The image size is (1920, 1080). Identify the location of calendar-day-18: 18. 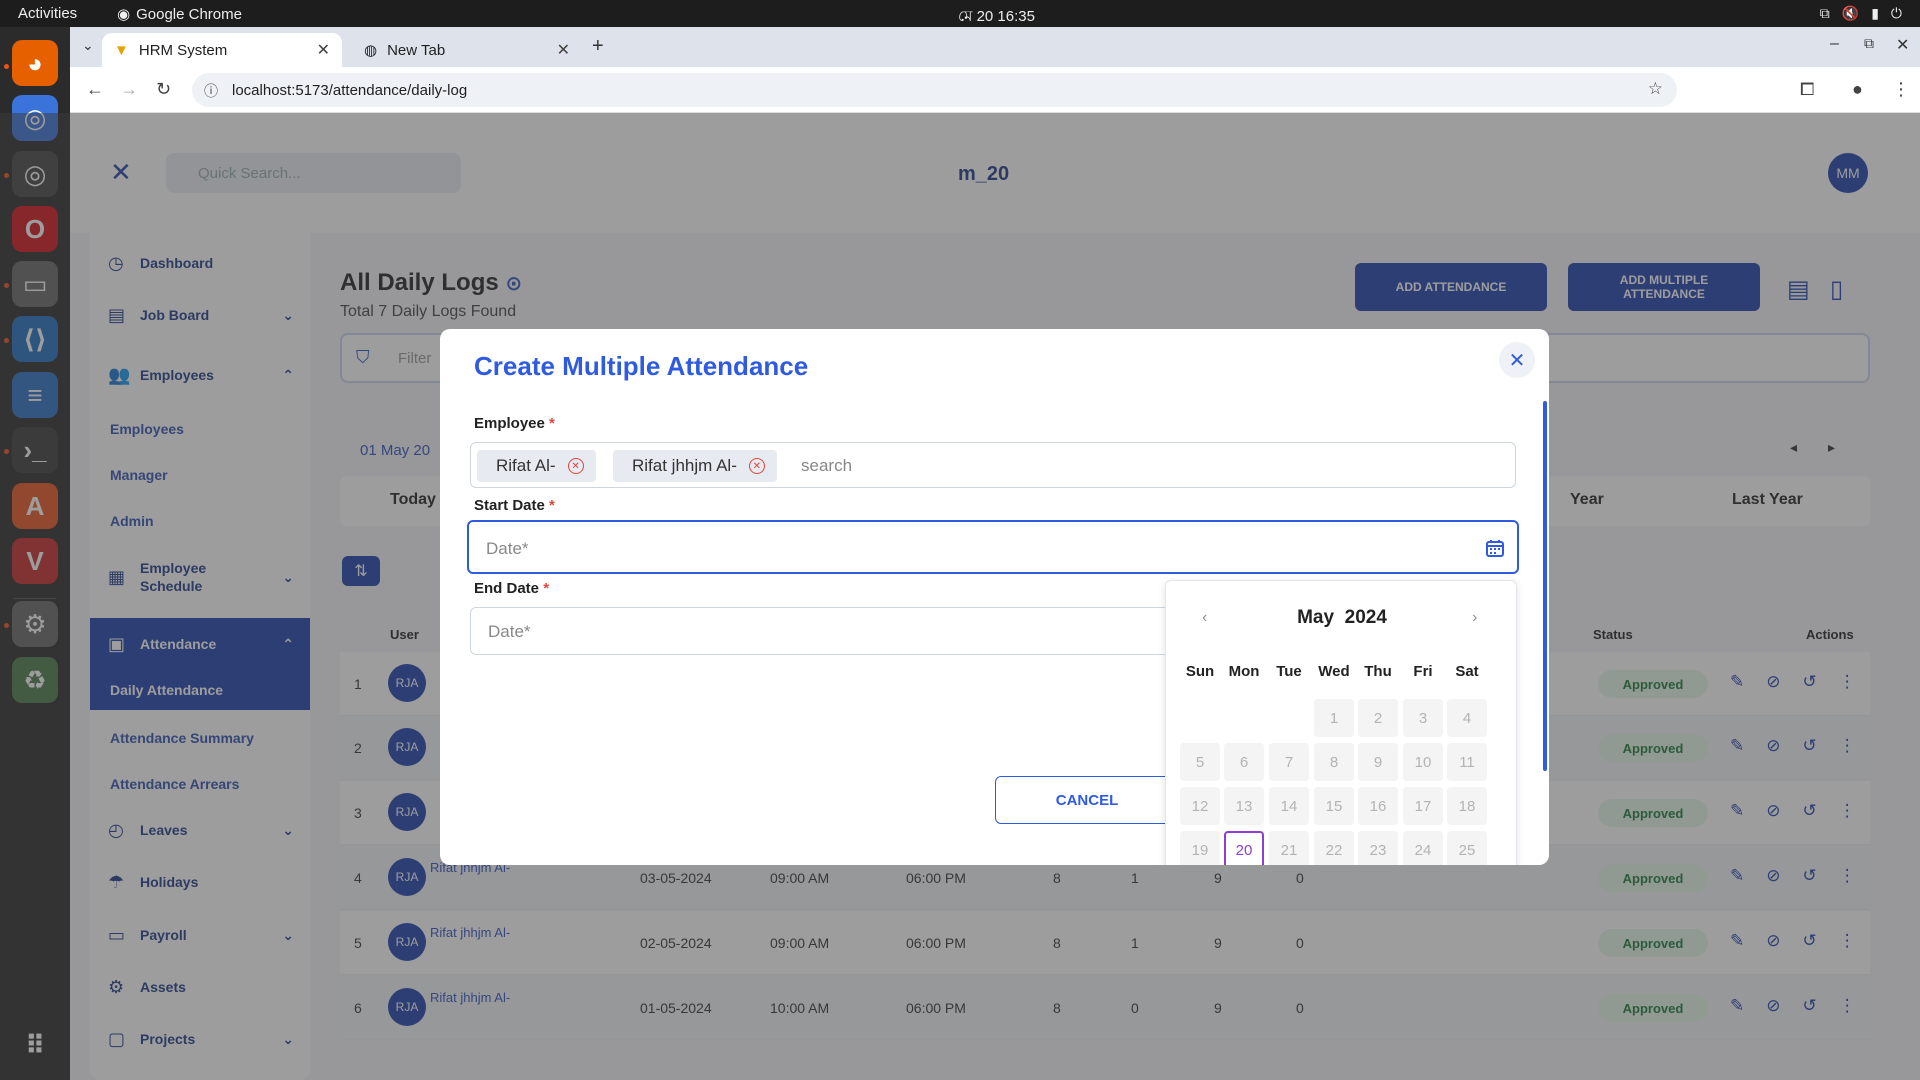
(1467, 806).